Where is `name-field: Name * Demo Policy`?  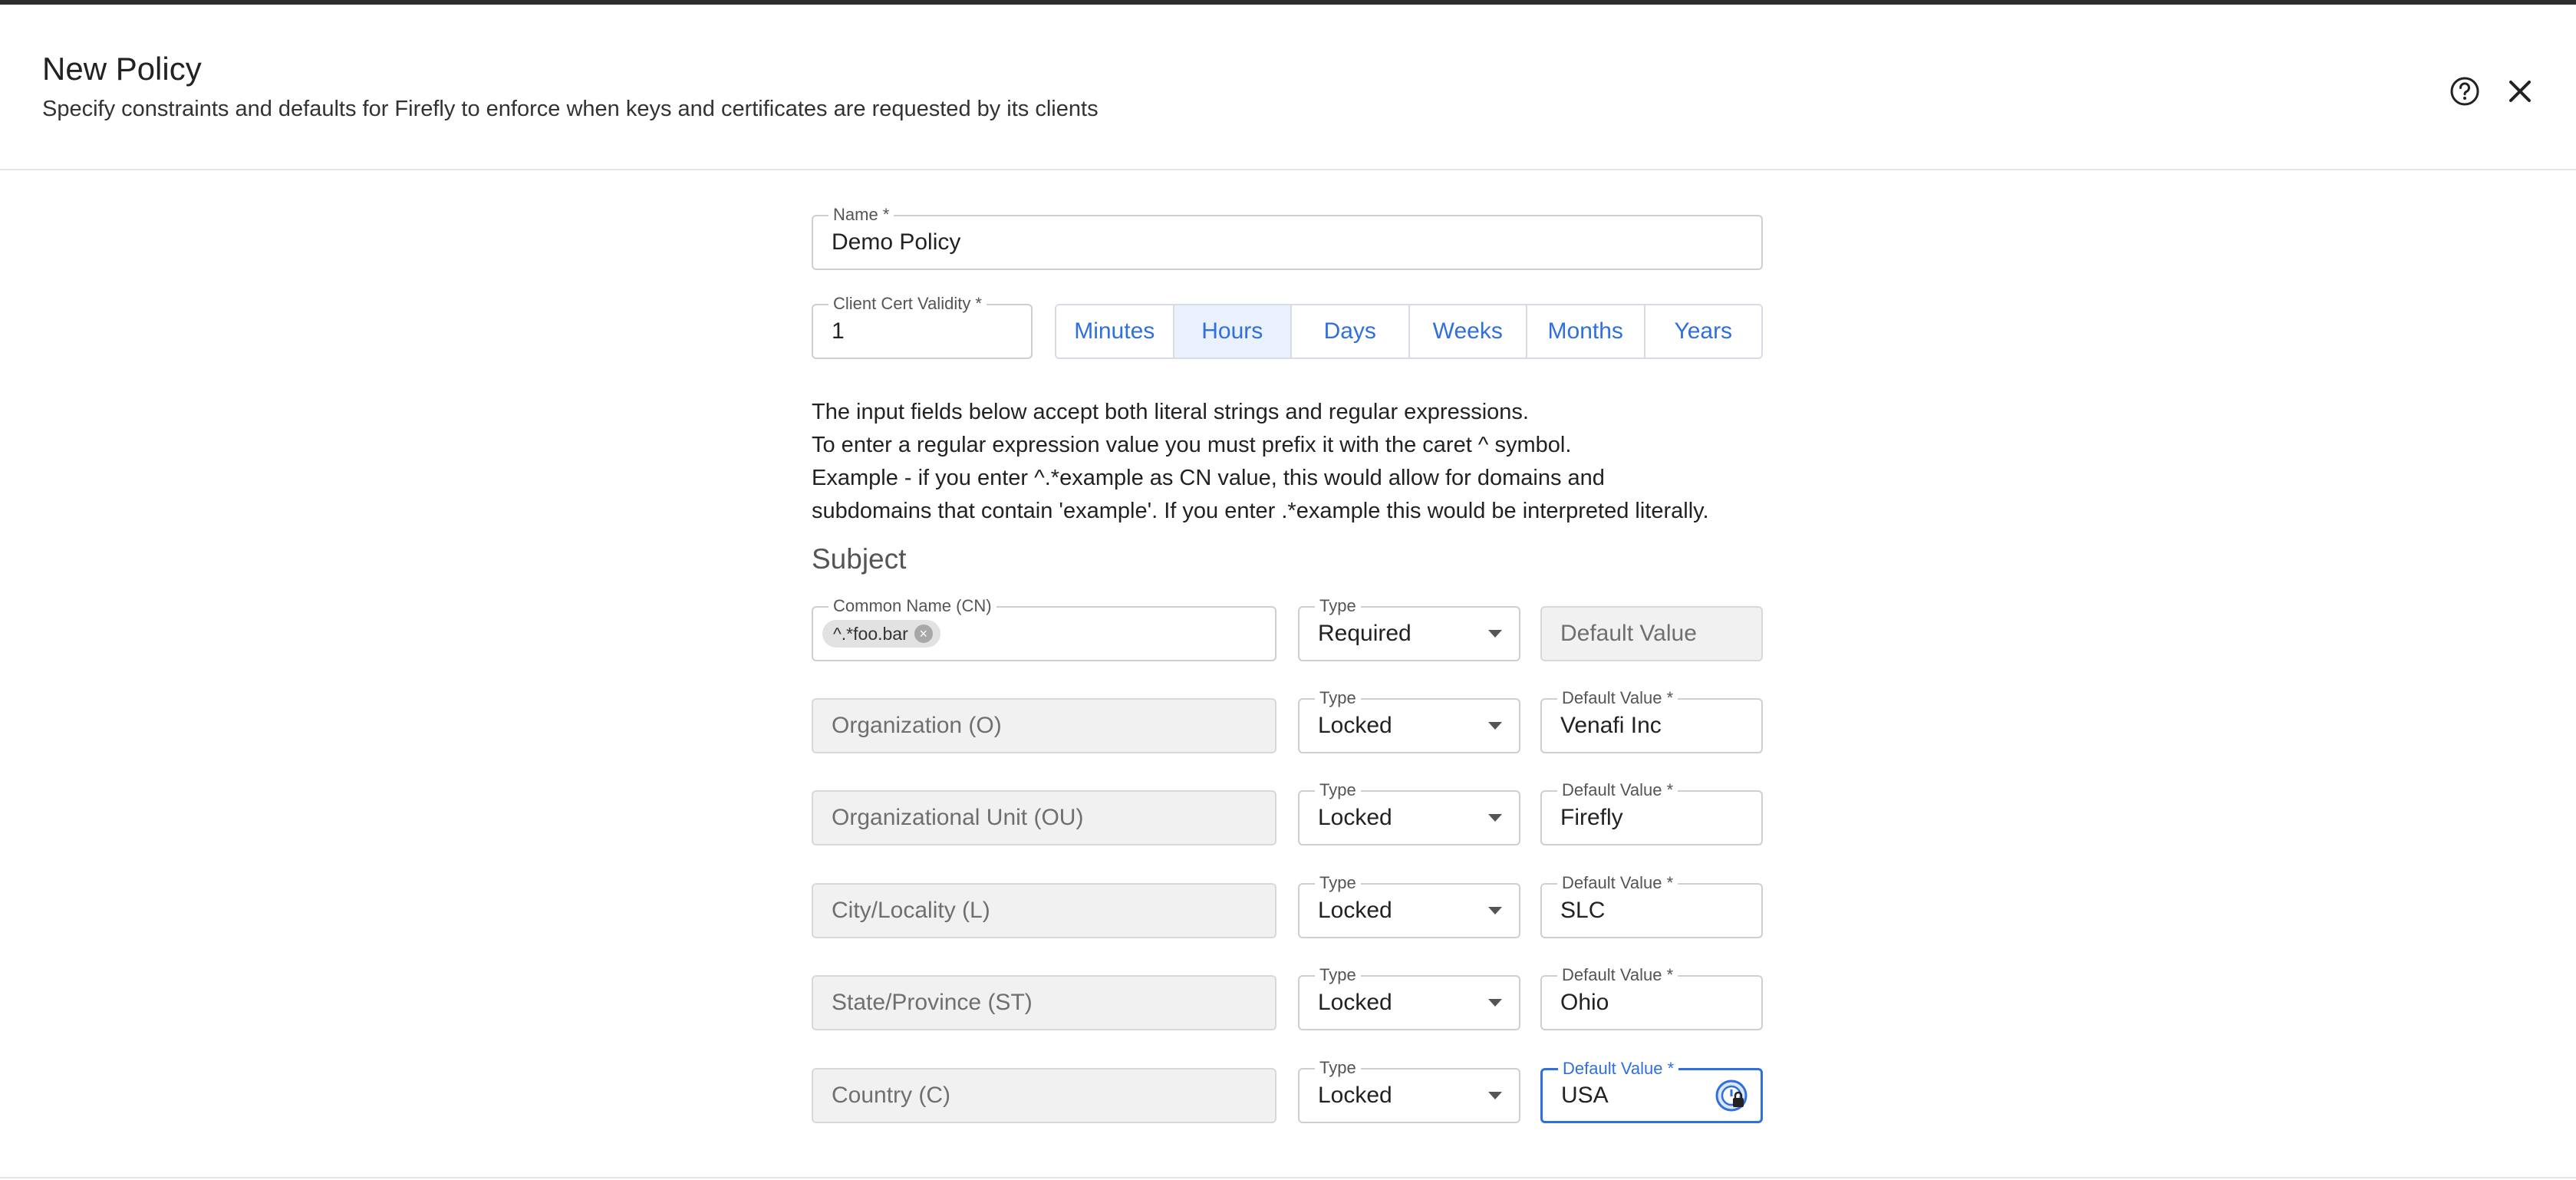 name-field: Name * Demo Policy is located at coordinates (1287, 237).